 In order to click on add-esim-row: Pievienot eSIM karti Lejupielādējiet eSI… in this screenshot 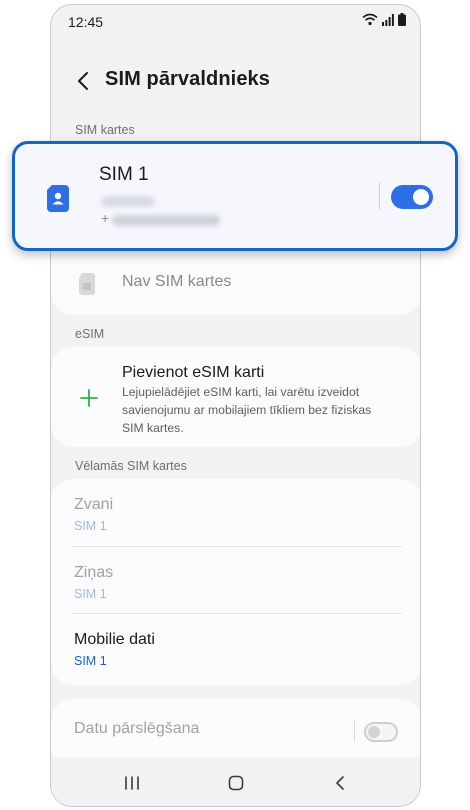, I will do `click(235, 397)`.